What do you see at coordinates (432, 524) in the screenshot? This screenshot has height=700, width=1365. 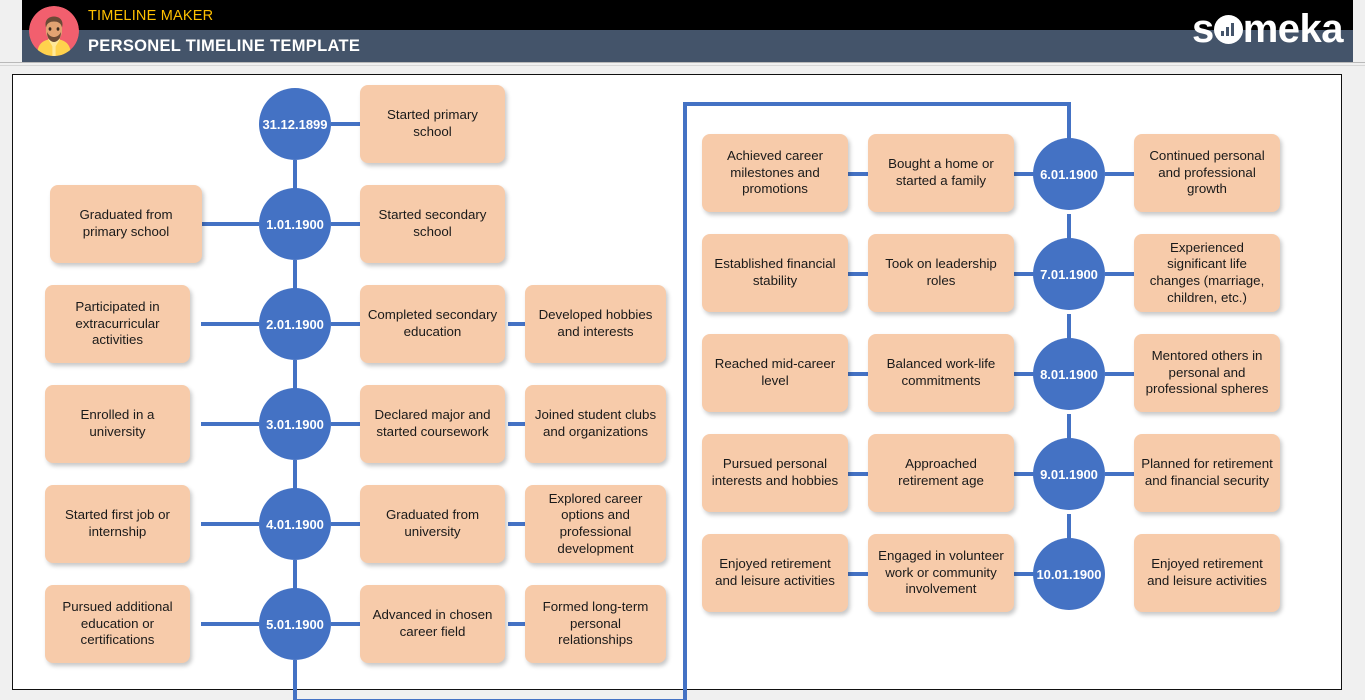 I see `left-row-5-right-box-1: Graduated from university` at bounding box center [432, 524].